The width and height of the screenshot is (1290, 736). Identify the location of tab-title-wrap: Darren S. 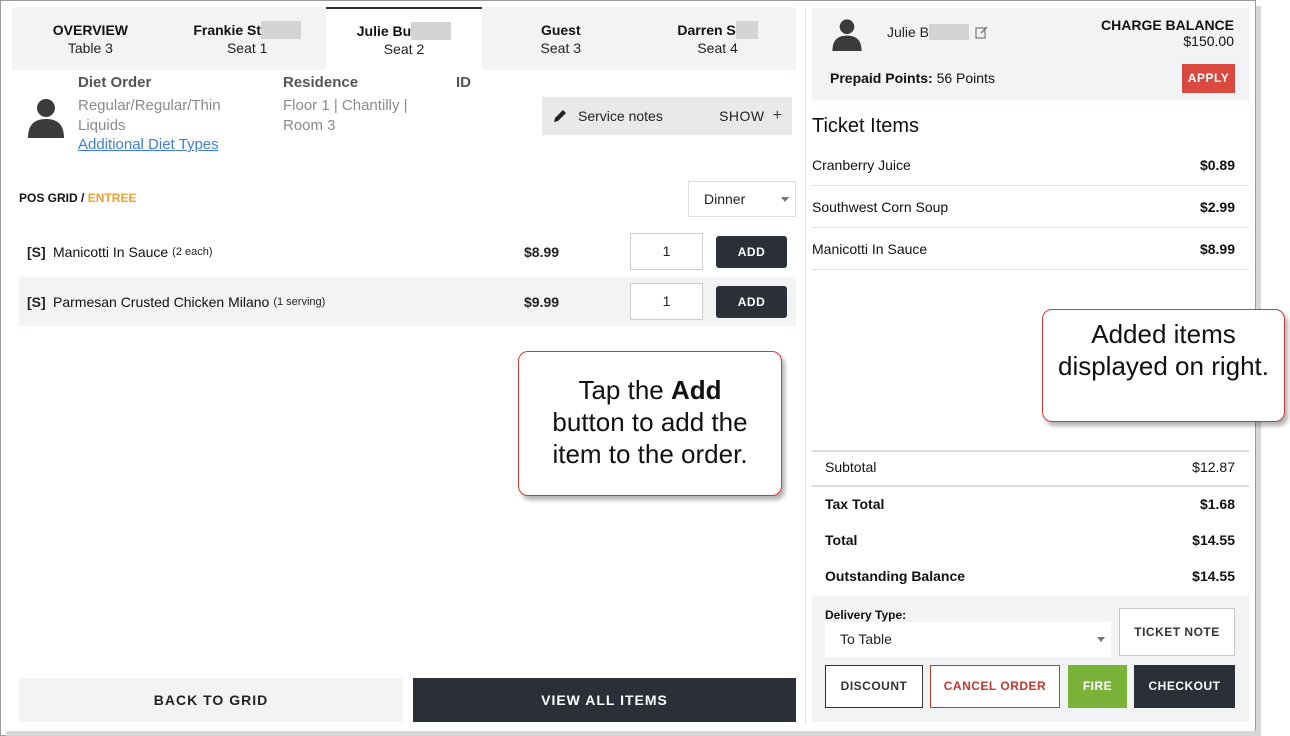
(717, 29).